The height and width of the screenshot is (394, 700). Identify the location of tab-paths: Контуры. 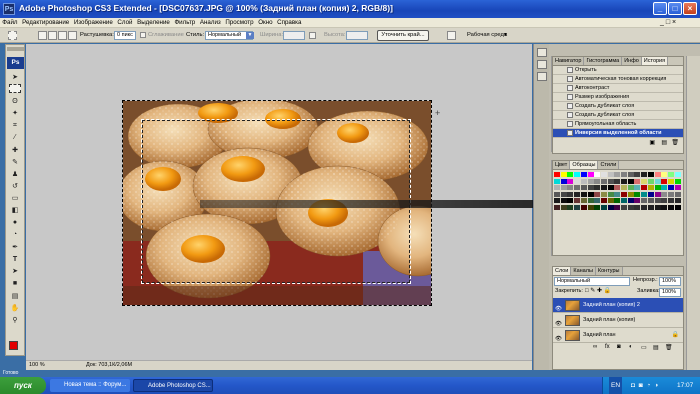
(609, 271).